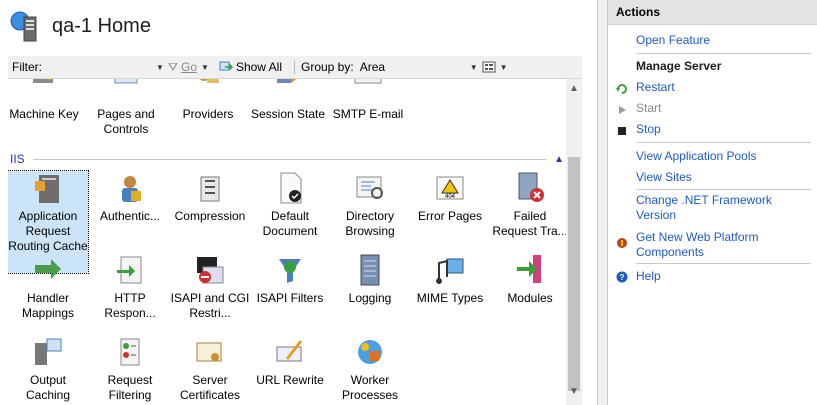  I want to click on funnel-icon: ⛛, so click(173, 66).